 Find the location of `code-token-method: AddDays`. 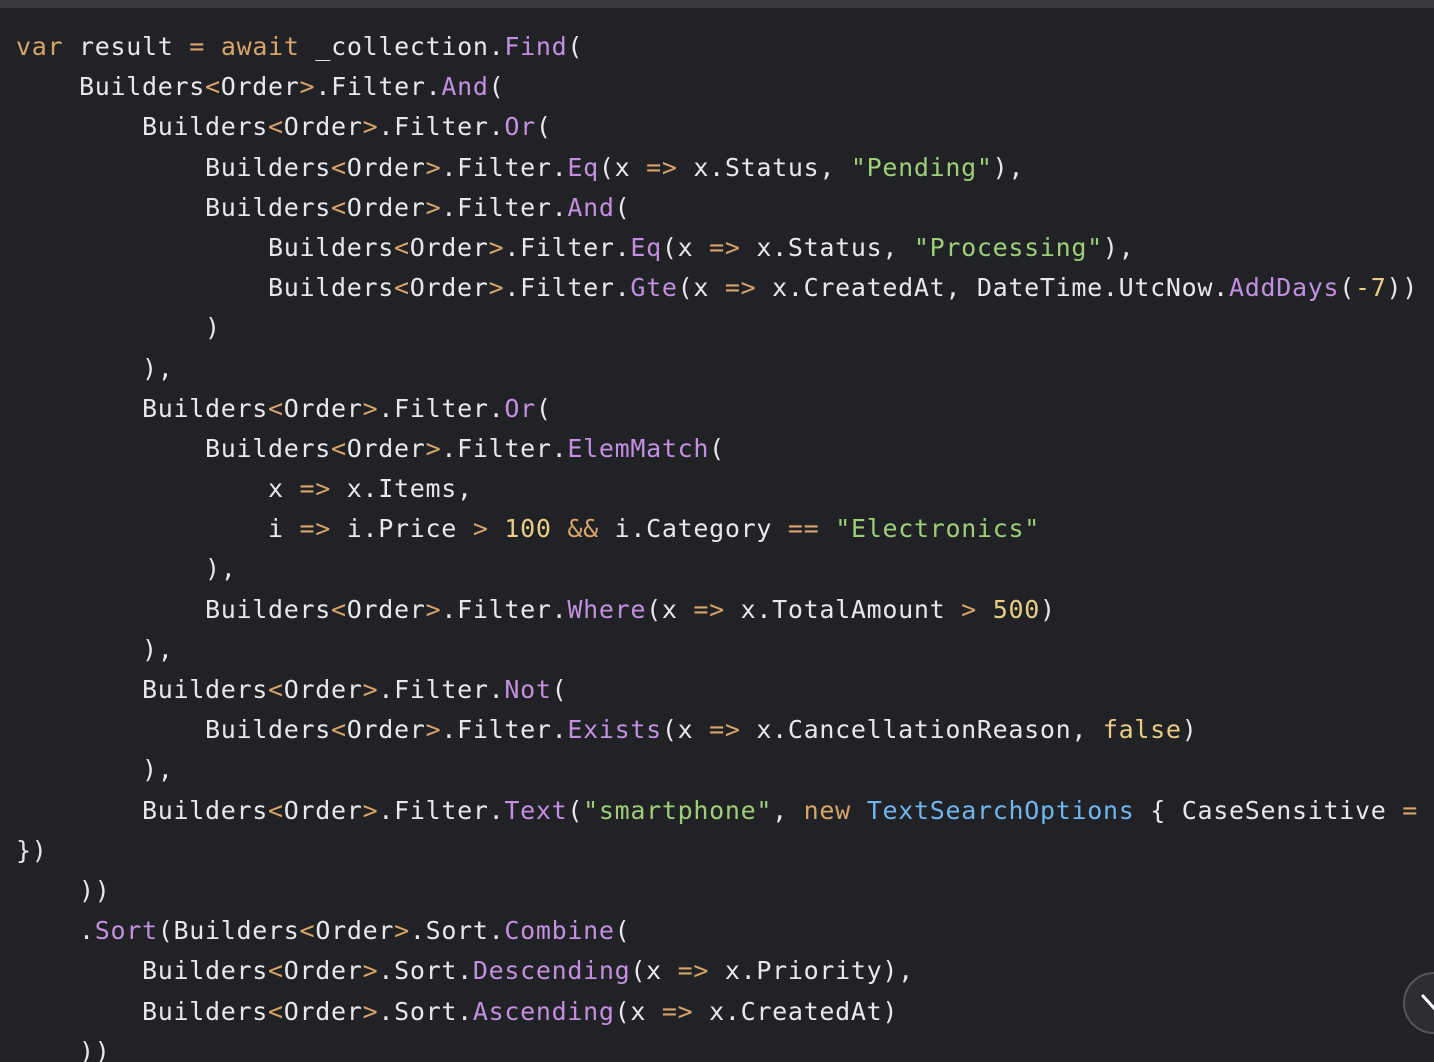

code-token-method: AddDays is located at coordinates (1284, 288).